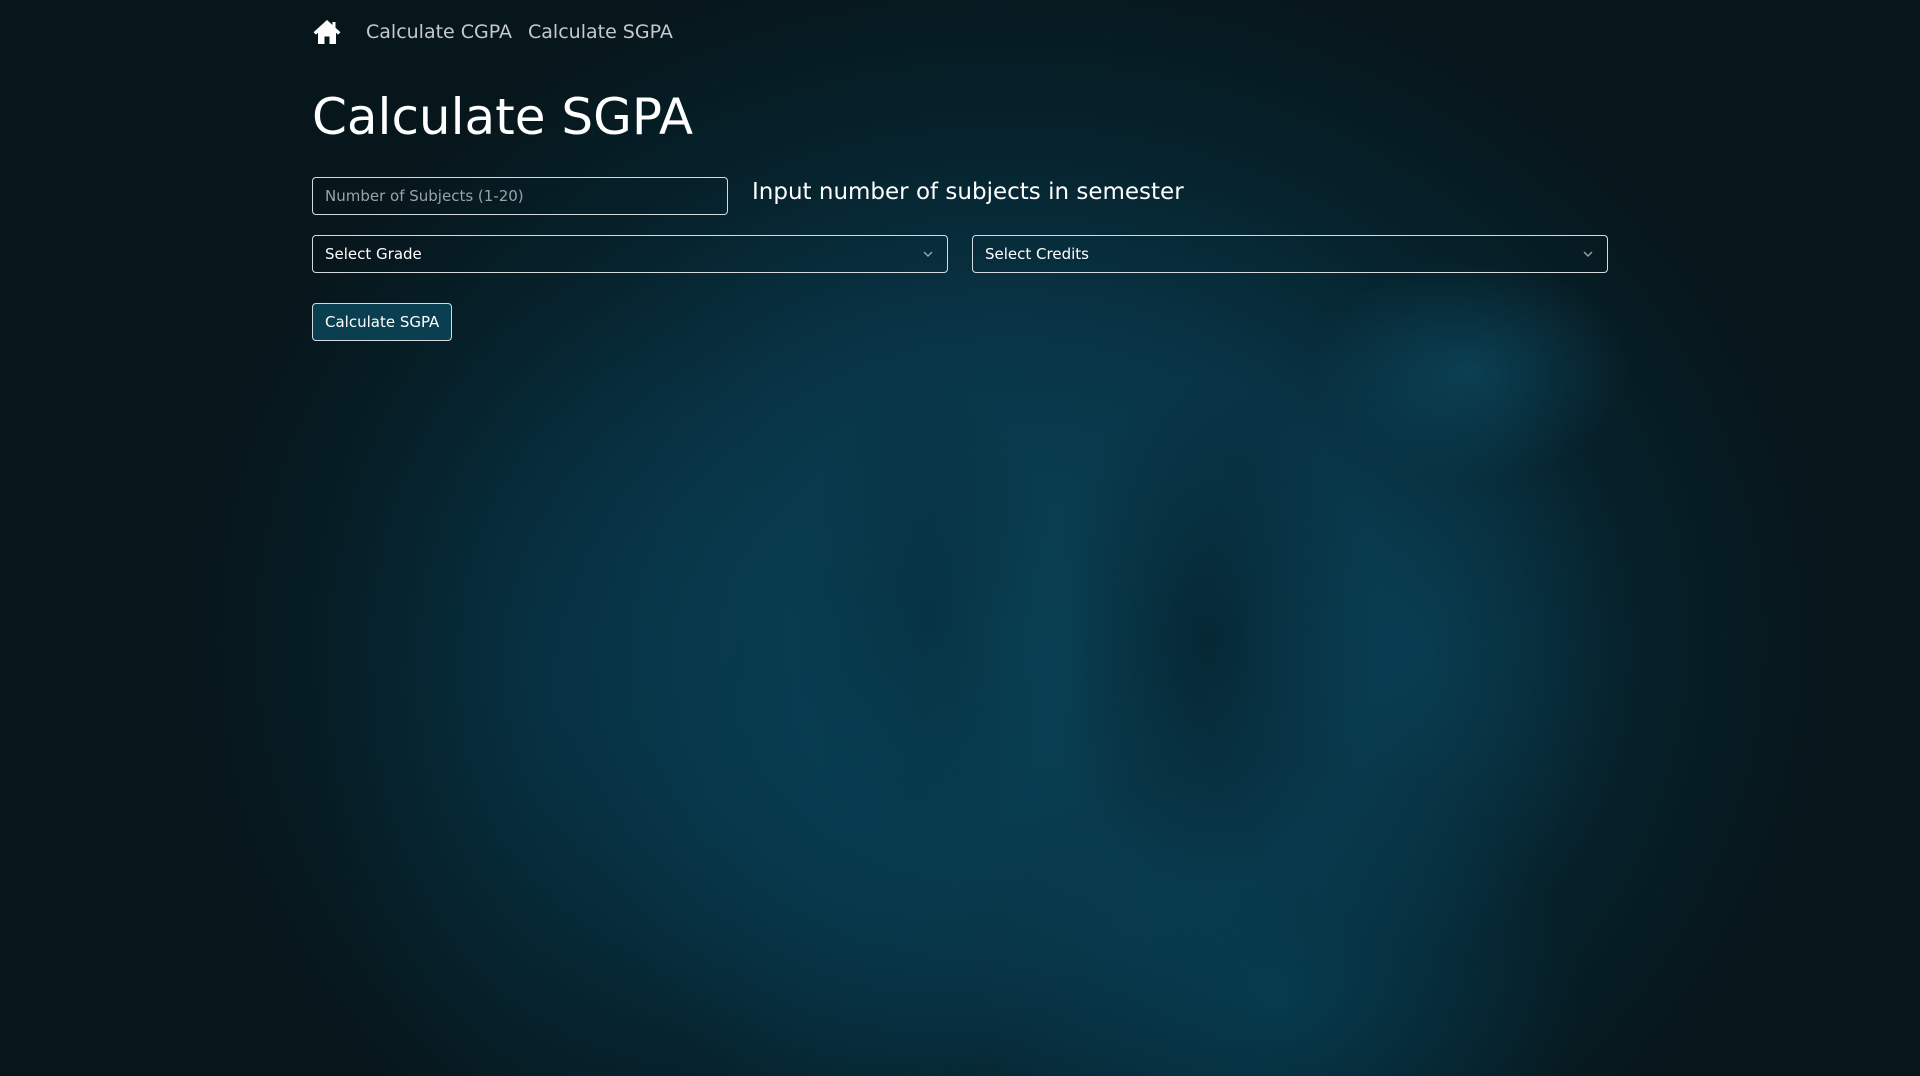 This screenshot has height=1076, width=1920. I want to click on nav-link-calculate-sgpa: Calculate SGPA, so click(600, 32).